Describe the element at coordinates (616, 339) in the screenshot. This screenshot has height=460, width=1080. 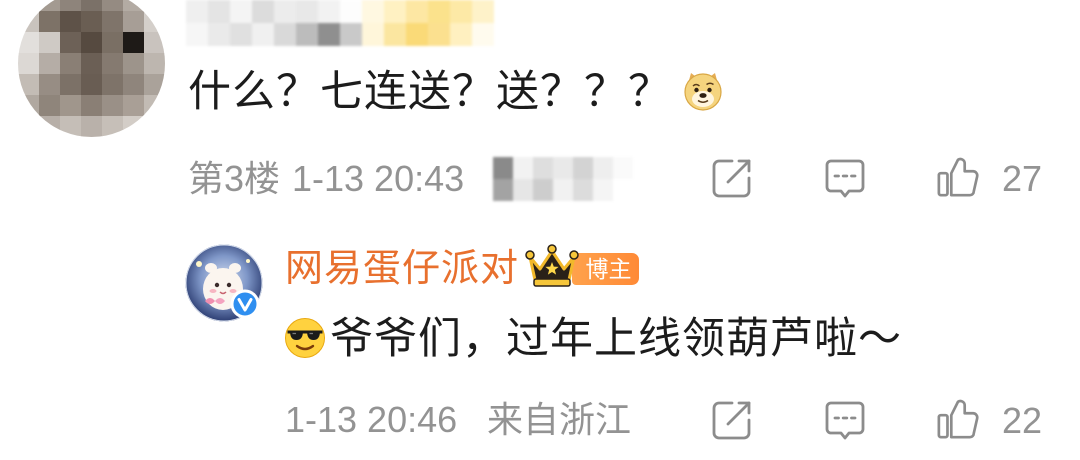
I see `reply-text: 爷爷们，过年上线领葫芦啦～` at that location.